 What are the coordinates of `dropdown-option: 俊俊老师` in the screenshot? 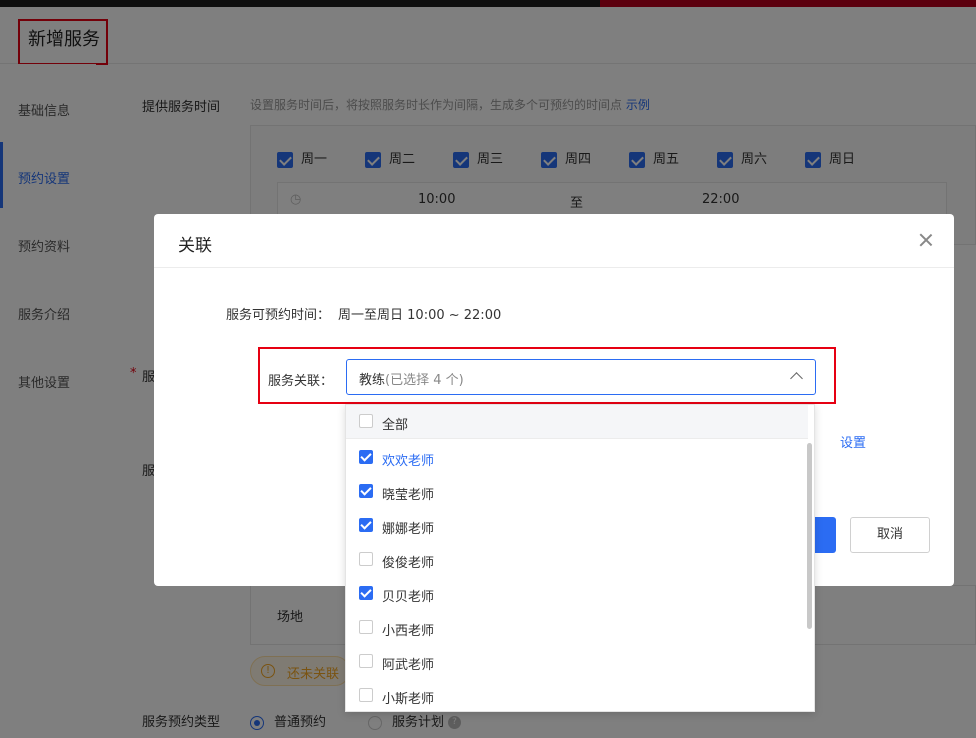 It's located at (577, 560).